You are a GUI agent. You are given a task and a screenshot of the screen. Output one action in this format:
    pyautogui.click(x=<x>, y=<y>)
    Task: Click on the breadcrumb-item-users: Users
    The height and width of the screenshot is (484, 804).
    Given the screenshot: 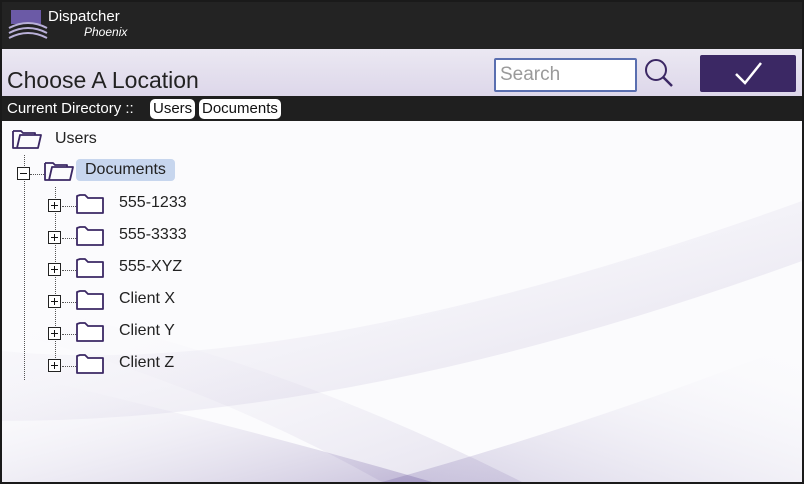 What is the action you would take?
    pyautogui.click(x=173, y=109)
    